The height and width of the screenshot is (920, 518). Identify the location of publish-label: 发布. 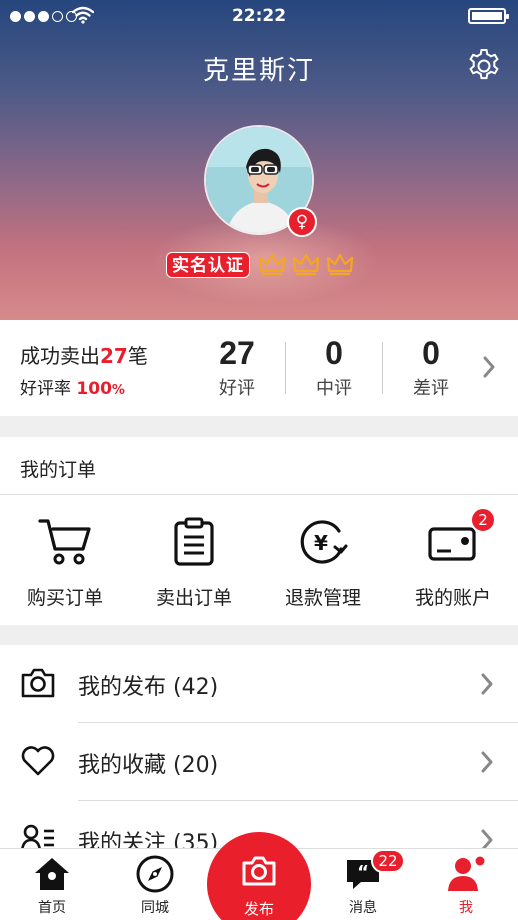
(258, 909).